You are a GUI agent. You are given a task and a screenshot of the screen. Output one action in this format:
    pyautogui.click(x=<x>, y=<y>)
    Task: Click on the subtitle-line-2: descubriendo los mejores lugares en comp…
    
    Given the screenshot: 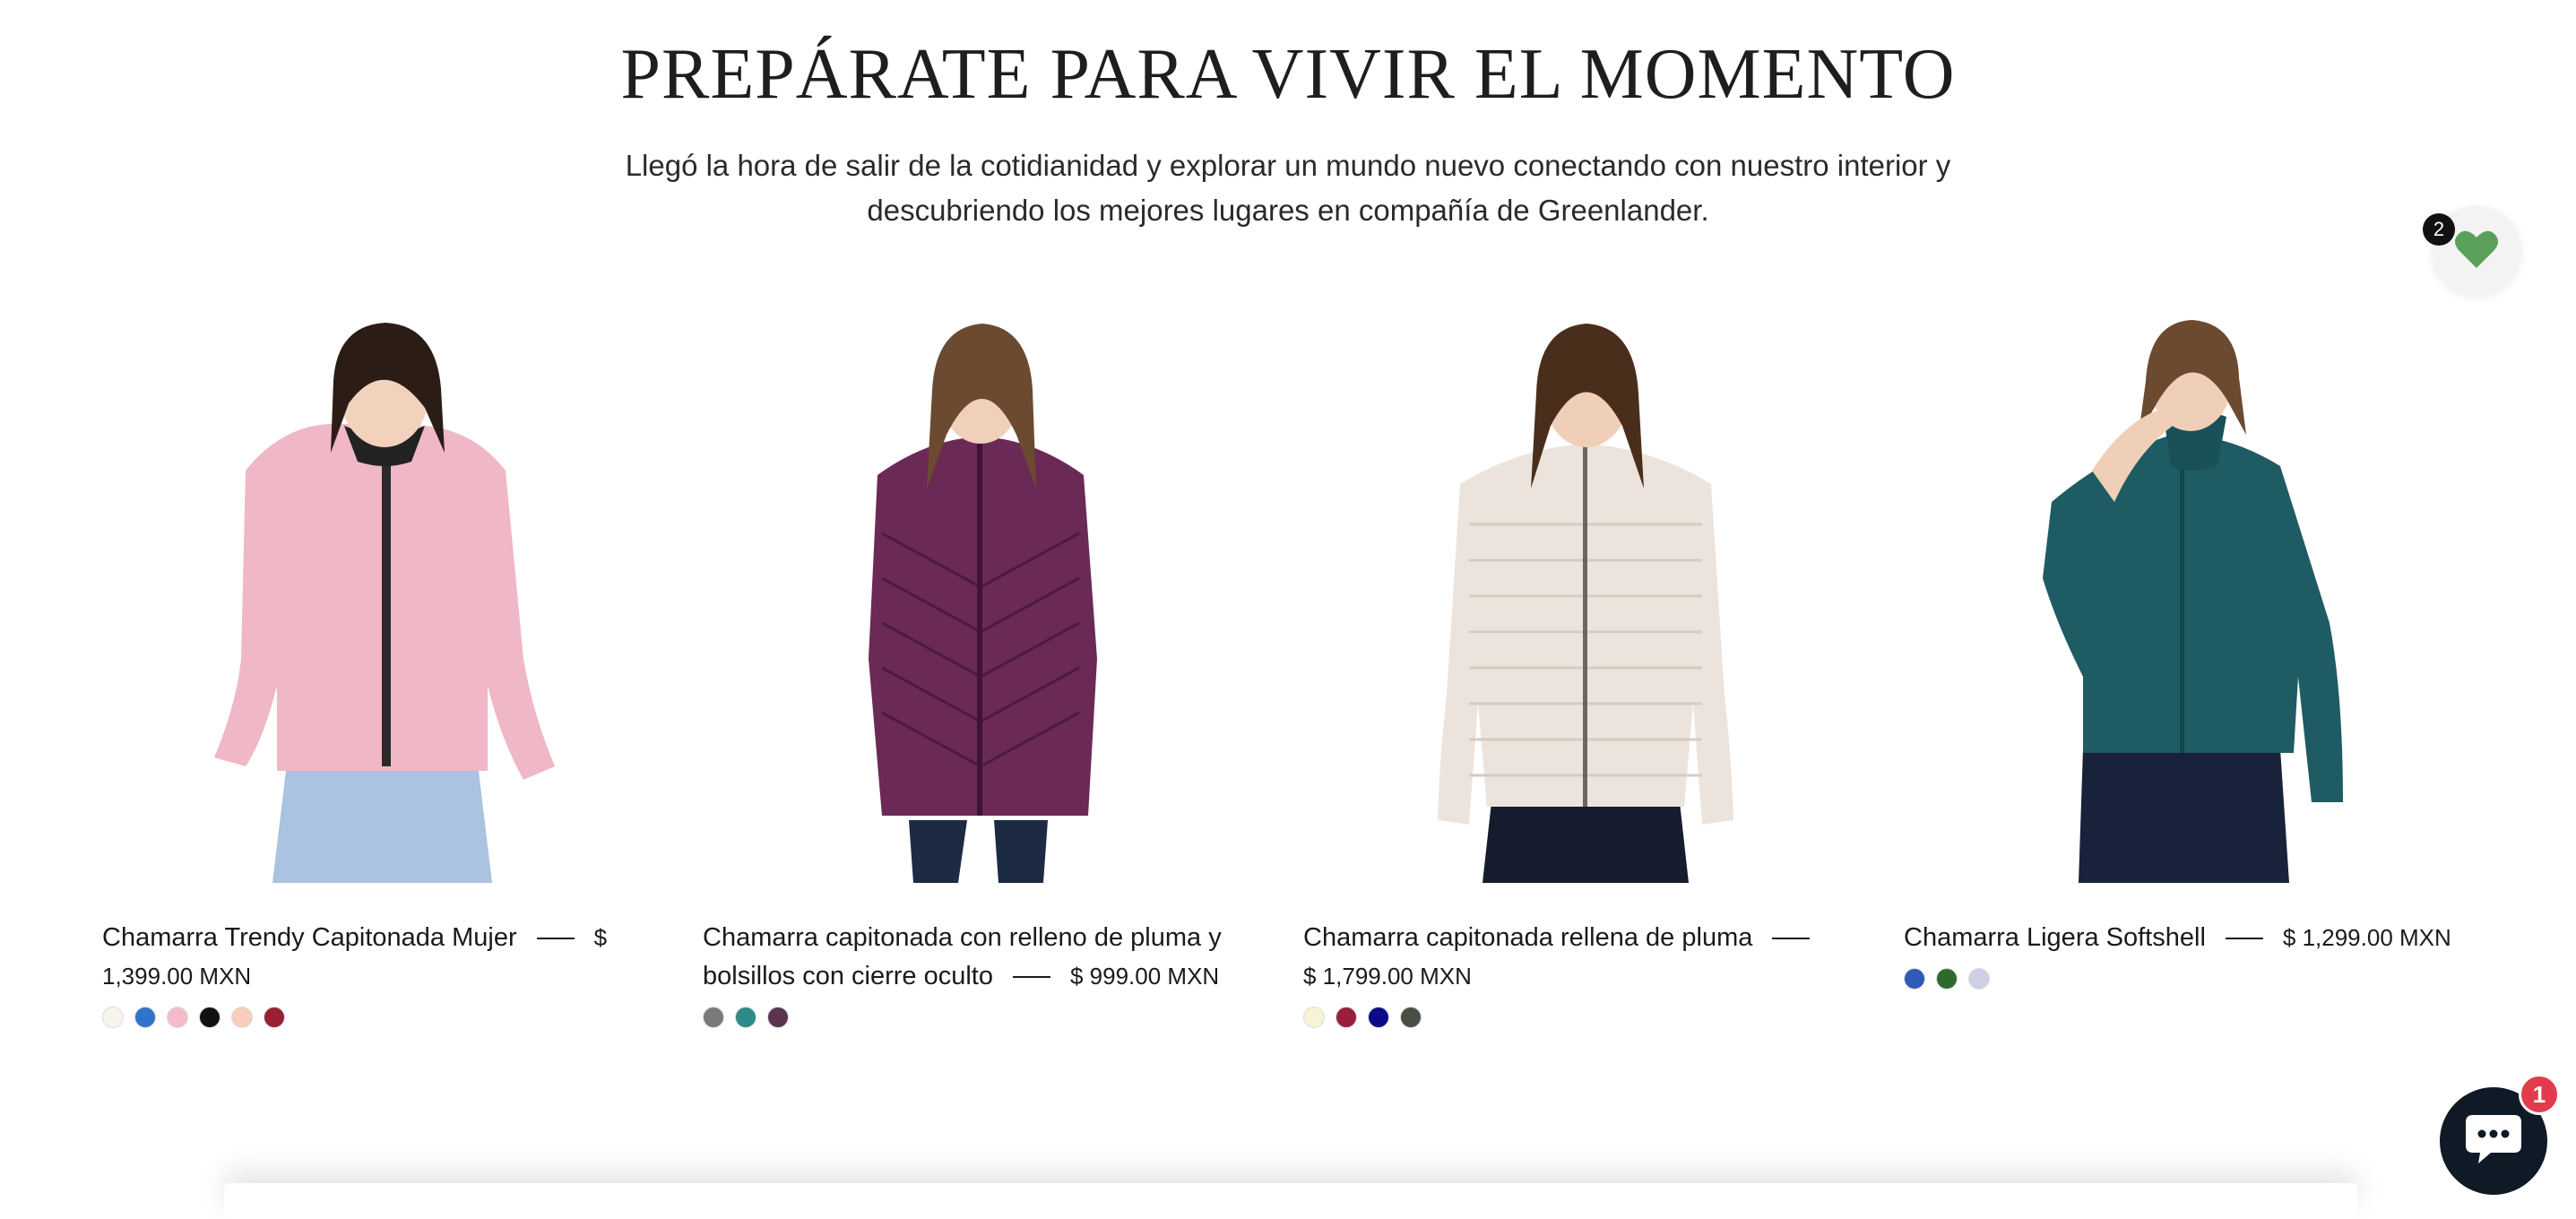 What is the action you would take?
    pyautogui.click(x=1288, y=211)
    